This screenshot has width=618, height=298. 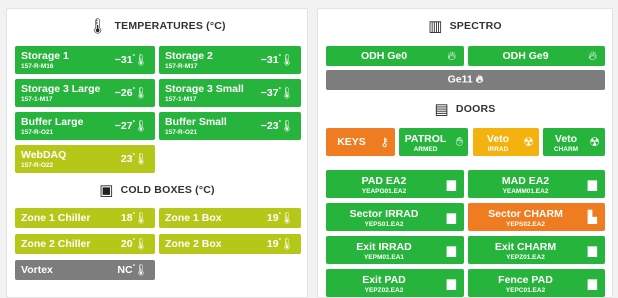 I want to click on door-code: YEPZ01.EA2, so click(x=525, y=257).